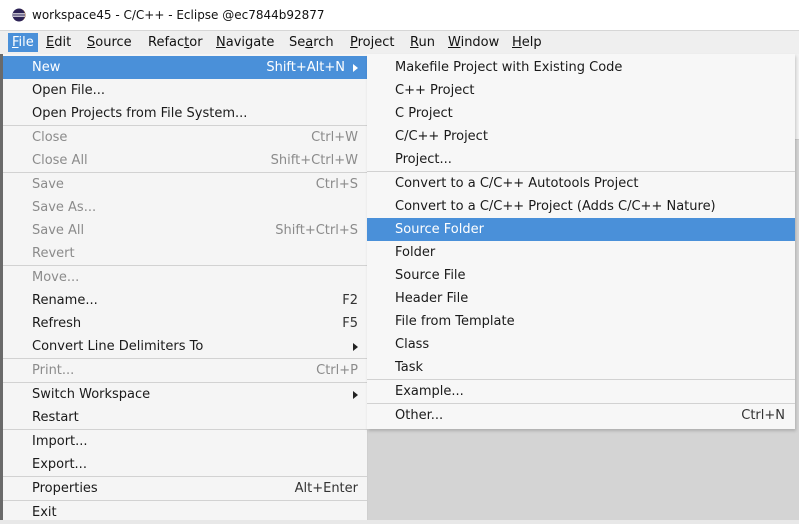  What do you see at coordinates (581, 113) in the screenshot?
I see `new-c-project: C Project` at bounding box center [581, 113].